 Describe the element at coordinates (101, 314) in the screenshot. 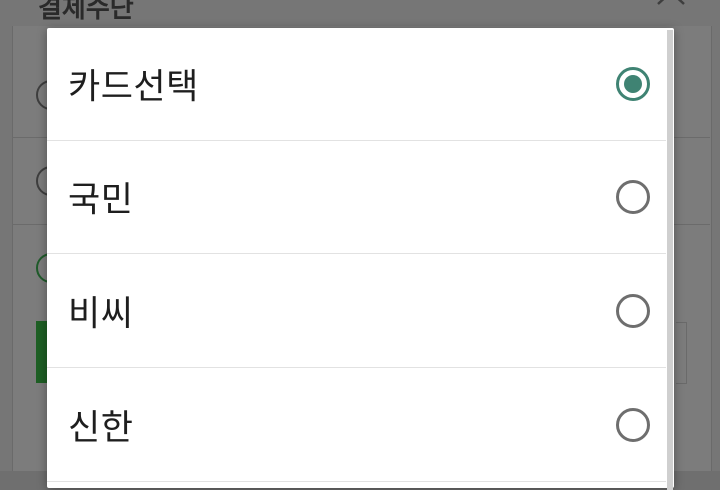

I see `option-label: 비씨` at that location.